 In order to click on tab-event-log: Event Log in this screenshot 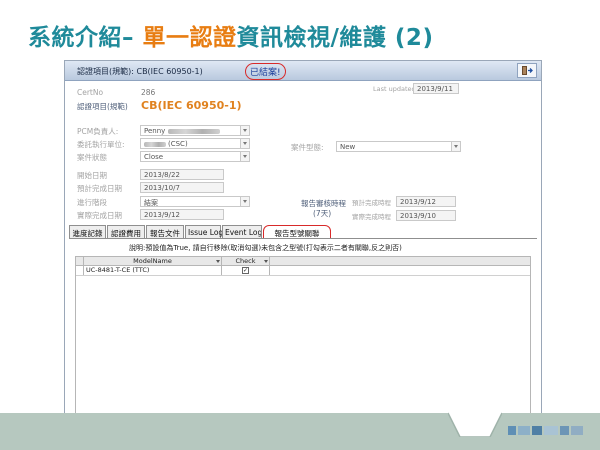, I will do `click(242, 231)`.